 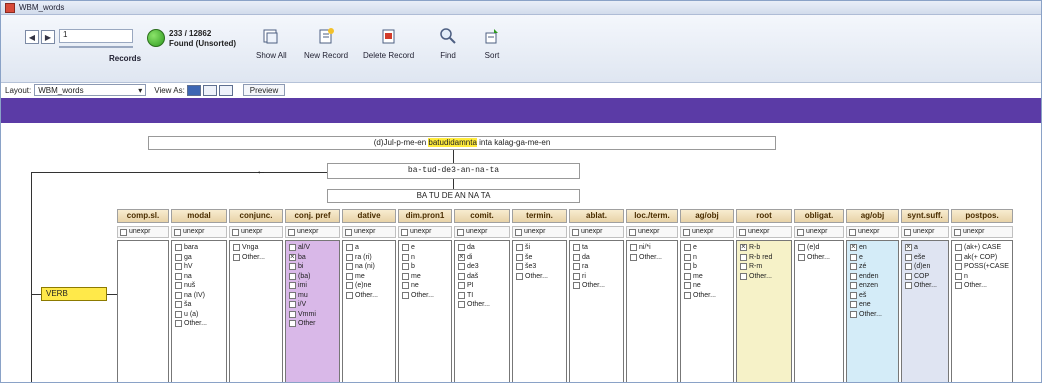 I want to click on option-item: COP, so click(x=925, y=277).